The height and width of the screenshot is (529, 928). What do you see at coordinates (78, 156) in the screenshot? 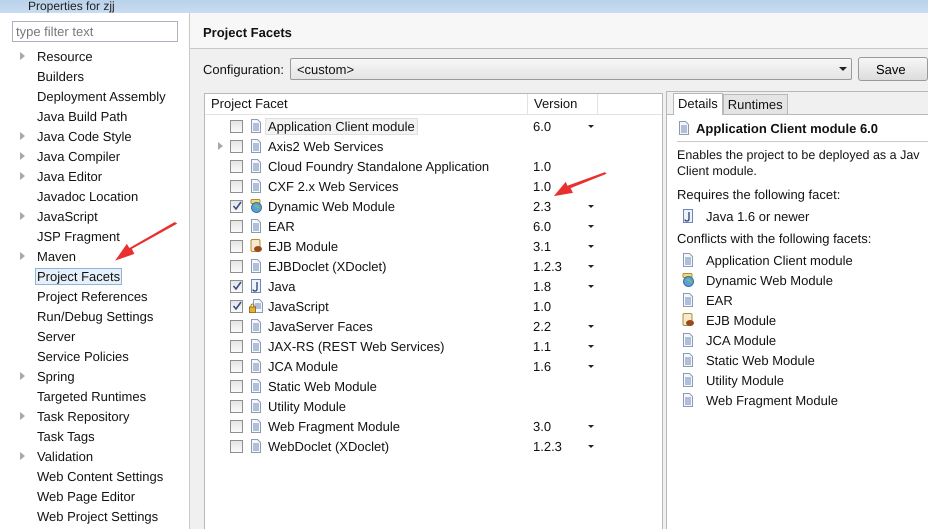
I see `sidebar-item: Java Compiler` at bounding box center [78, 156].